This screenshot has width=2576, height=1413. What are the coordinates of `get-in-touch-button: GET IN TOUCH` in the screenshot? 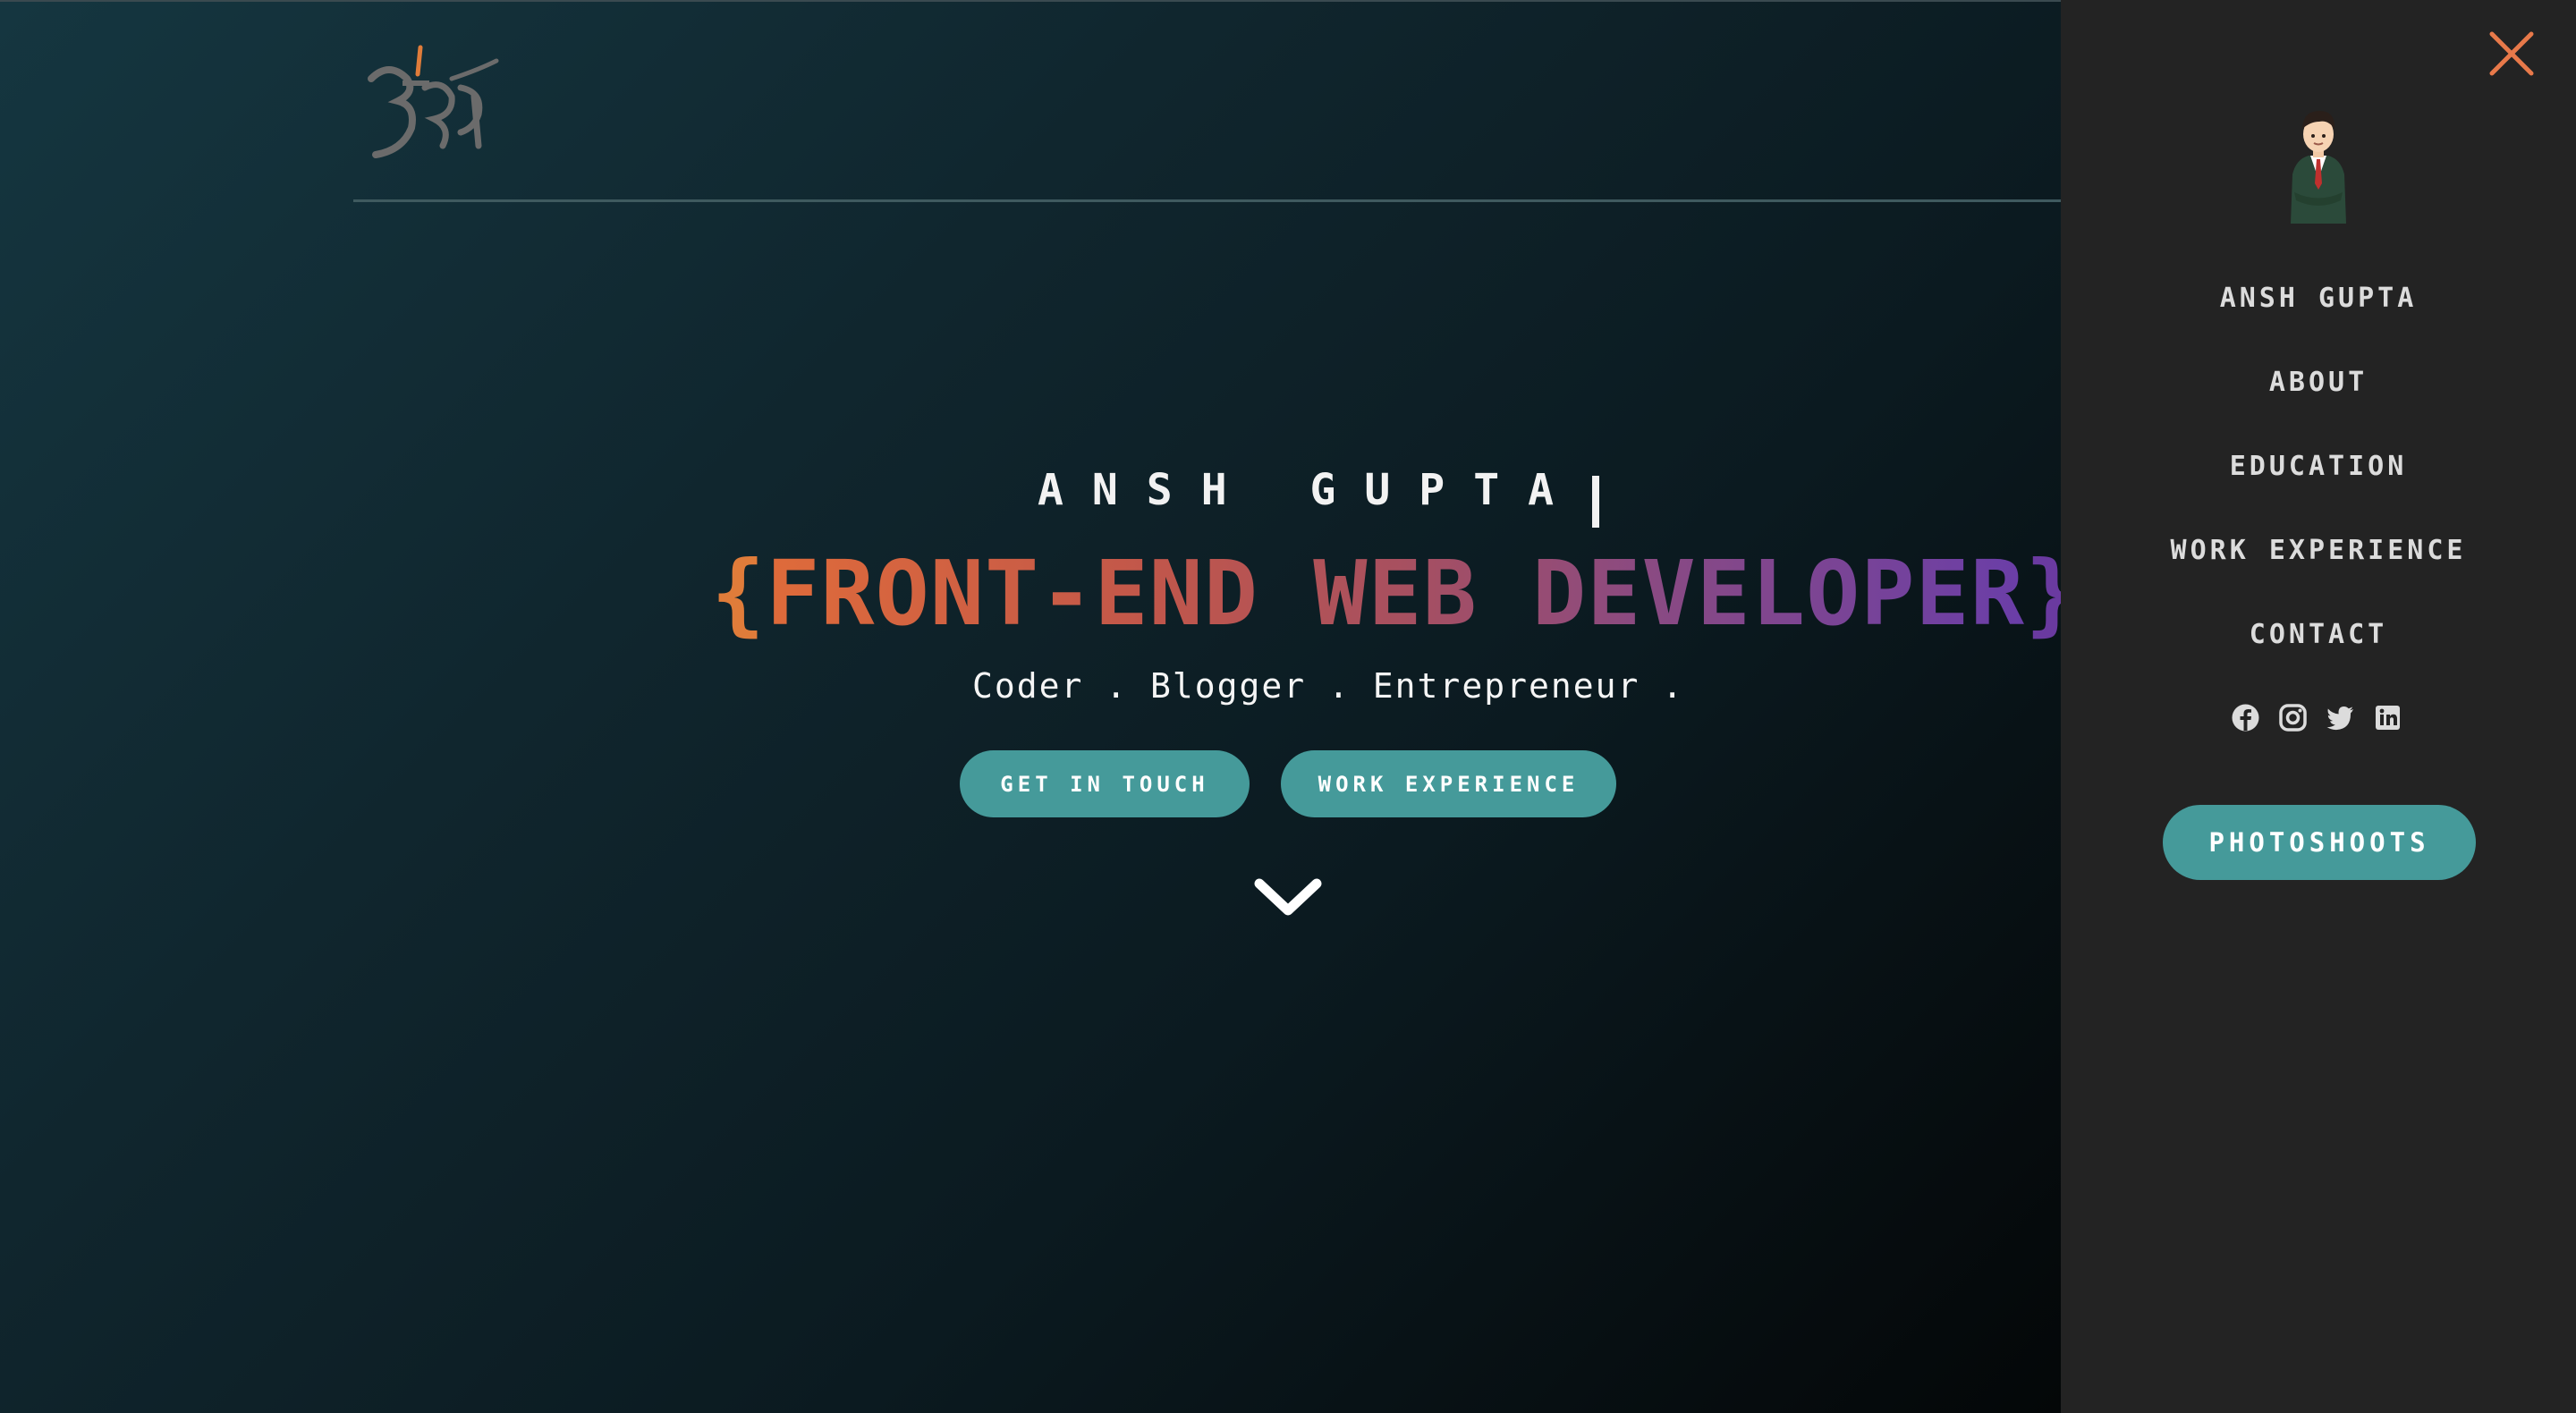 It's located at (1105, 783).